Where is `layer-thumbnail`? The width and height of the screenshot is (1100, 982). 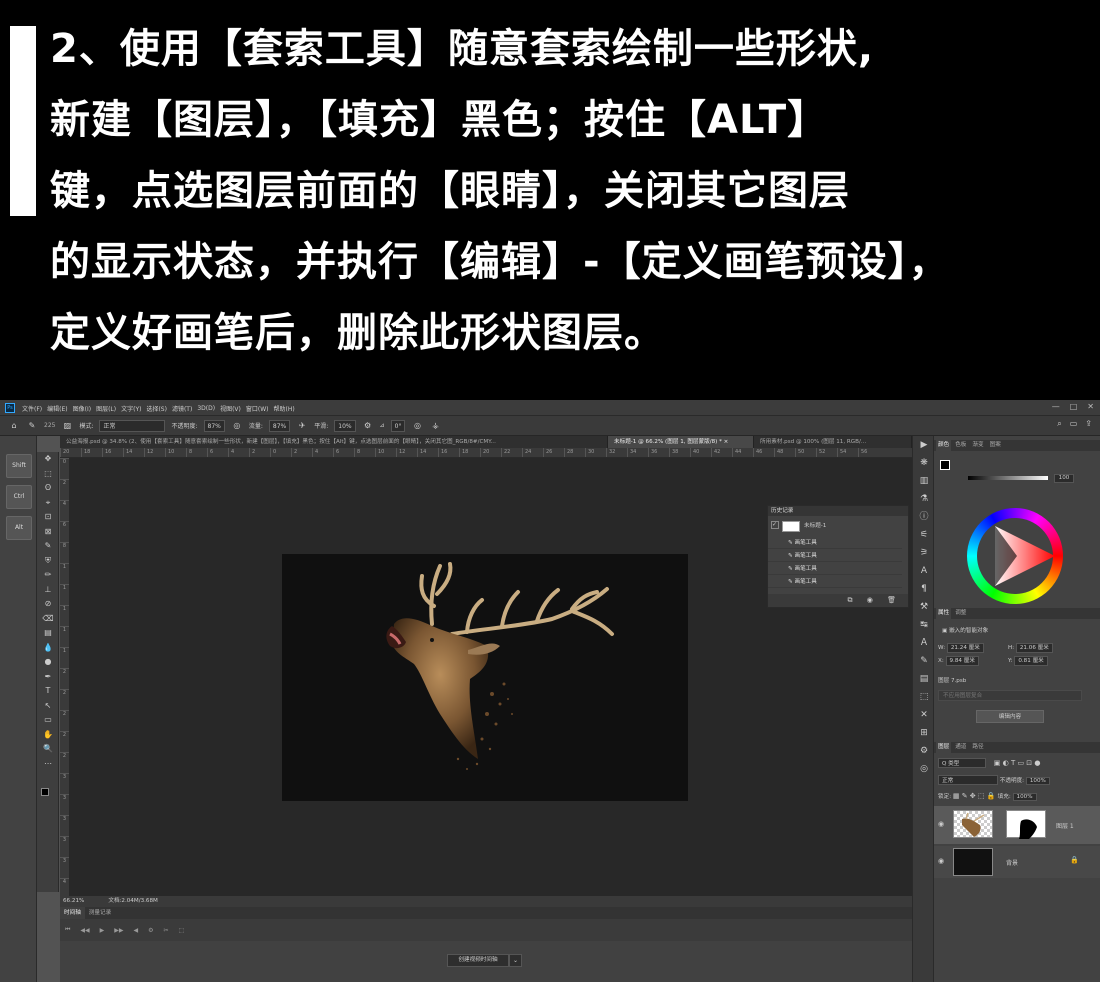 layer-thumbnail is located at coordinates (973, 824).